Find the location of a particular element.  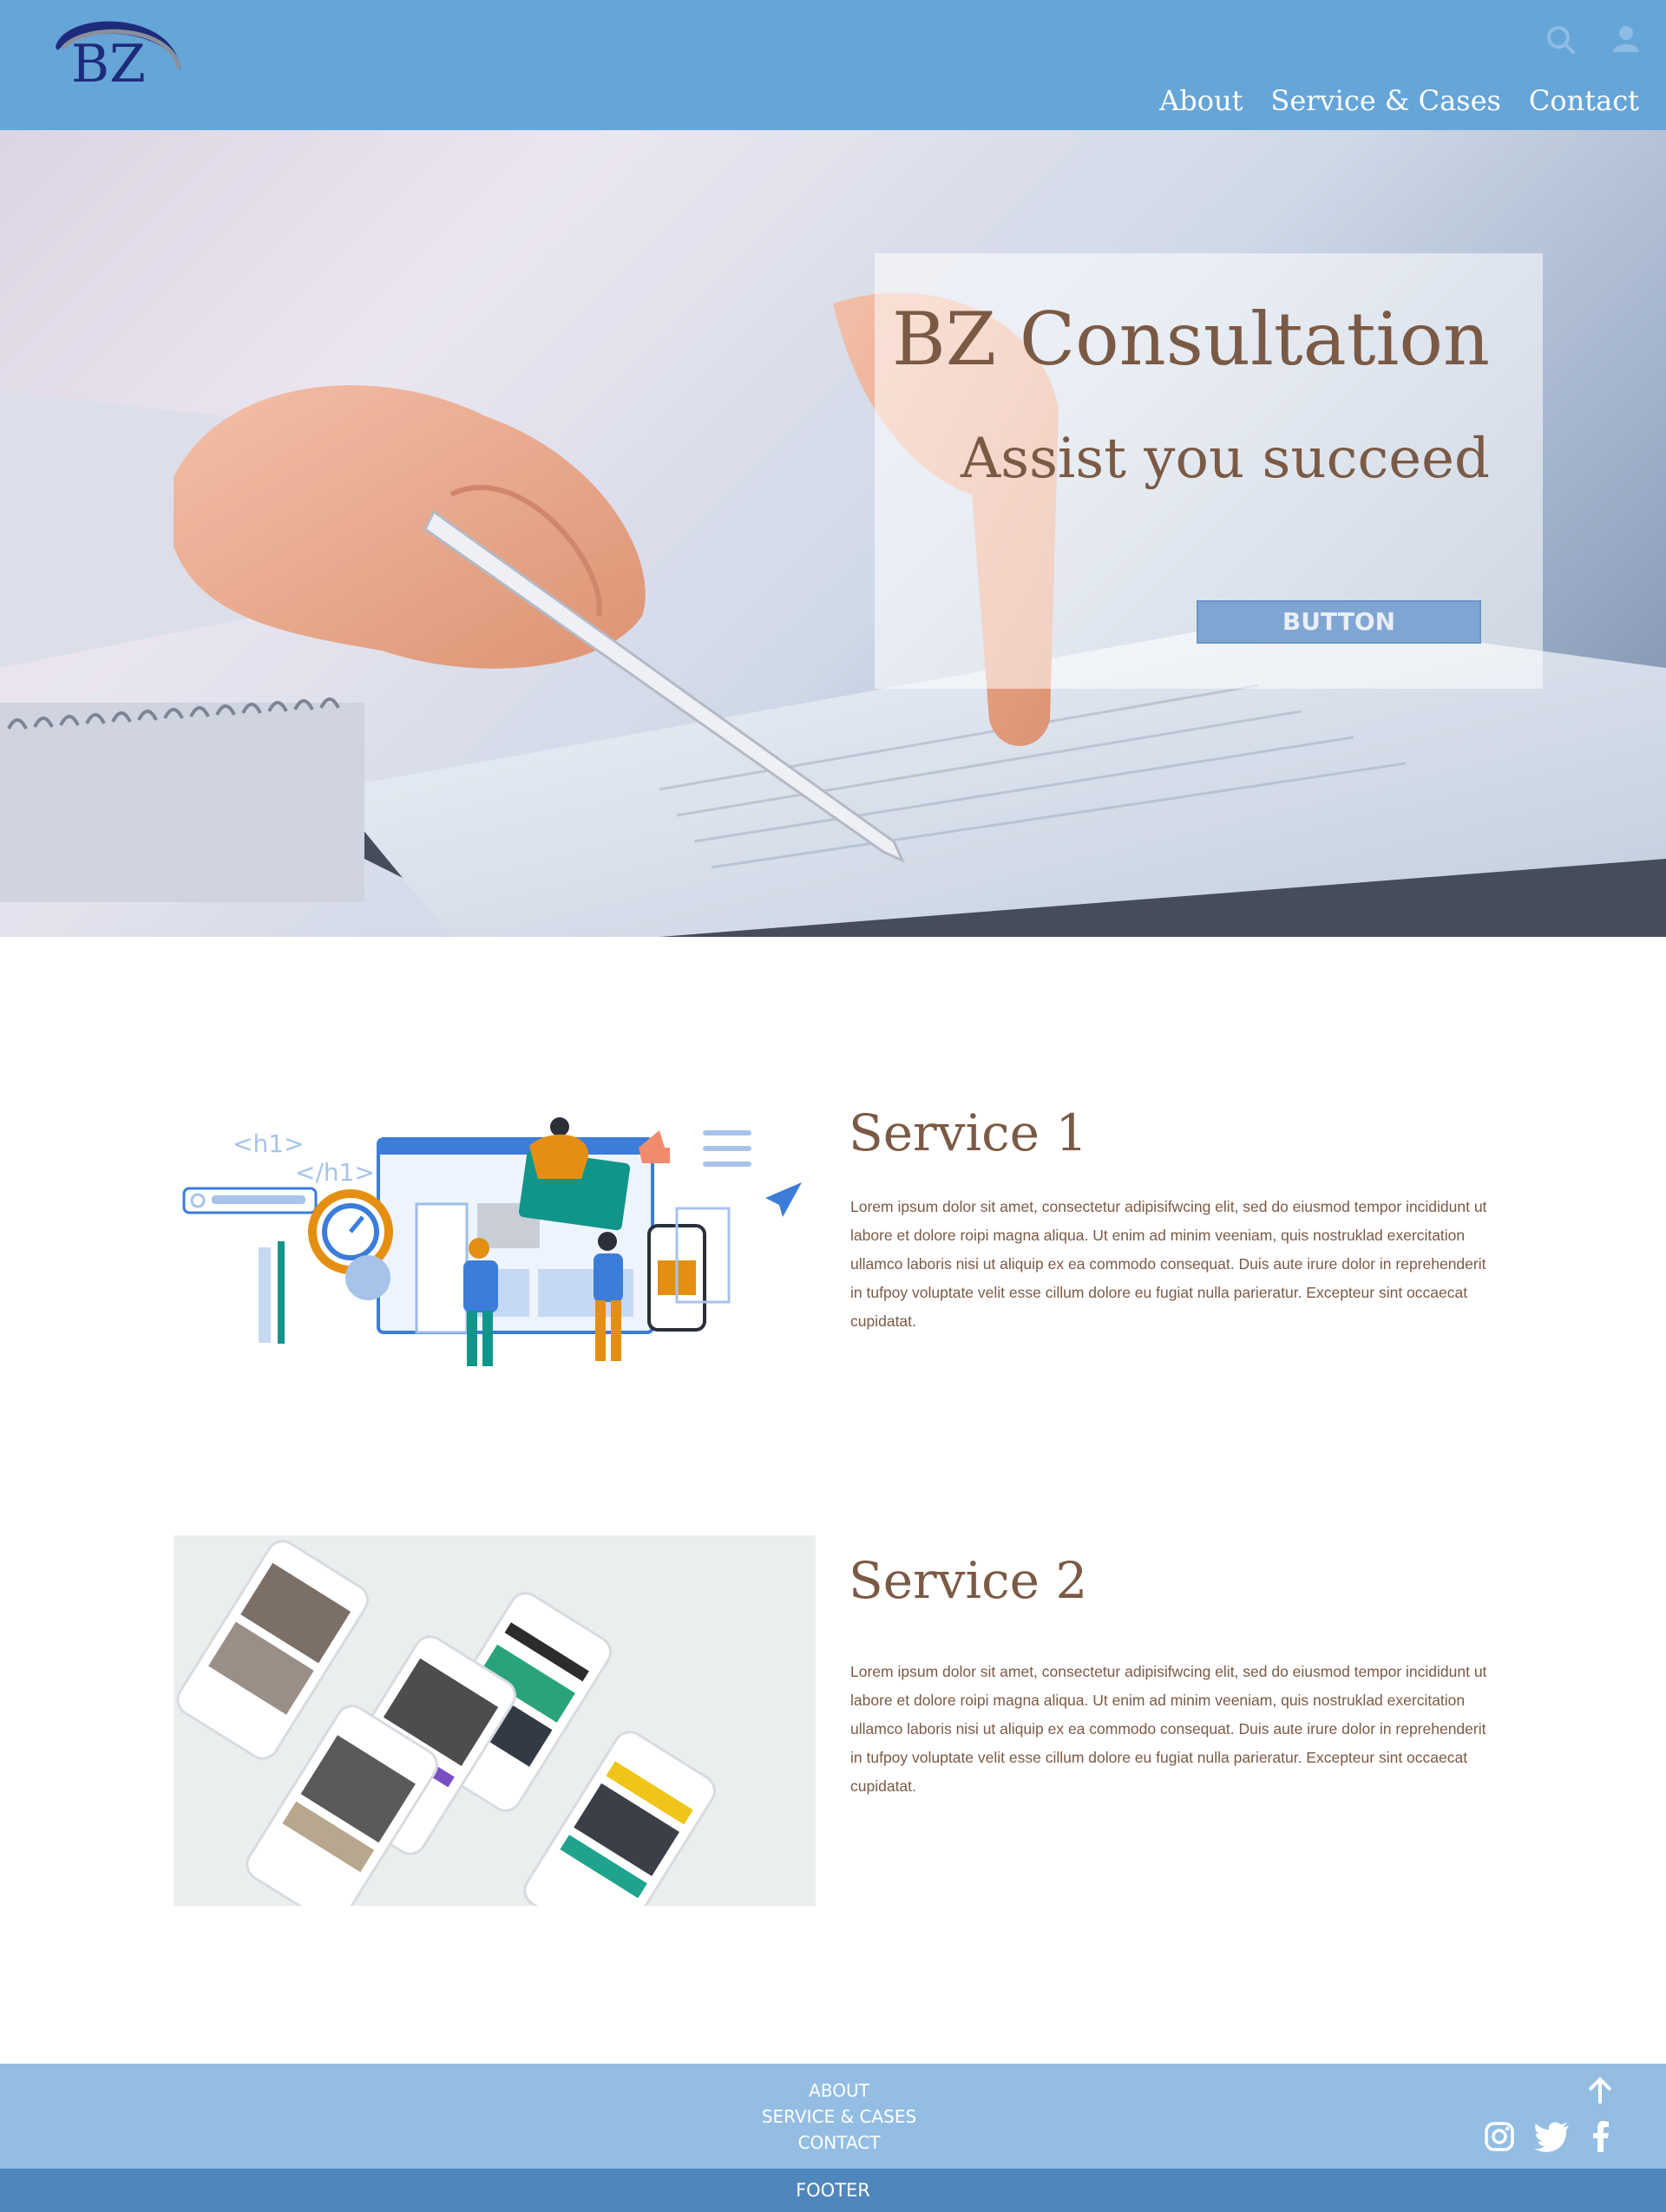

footer-label: FOOTER is located at coordinates (833, 2190).